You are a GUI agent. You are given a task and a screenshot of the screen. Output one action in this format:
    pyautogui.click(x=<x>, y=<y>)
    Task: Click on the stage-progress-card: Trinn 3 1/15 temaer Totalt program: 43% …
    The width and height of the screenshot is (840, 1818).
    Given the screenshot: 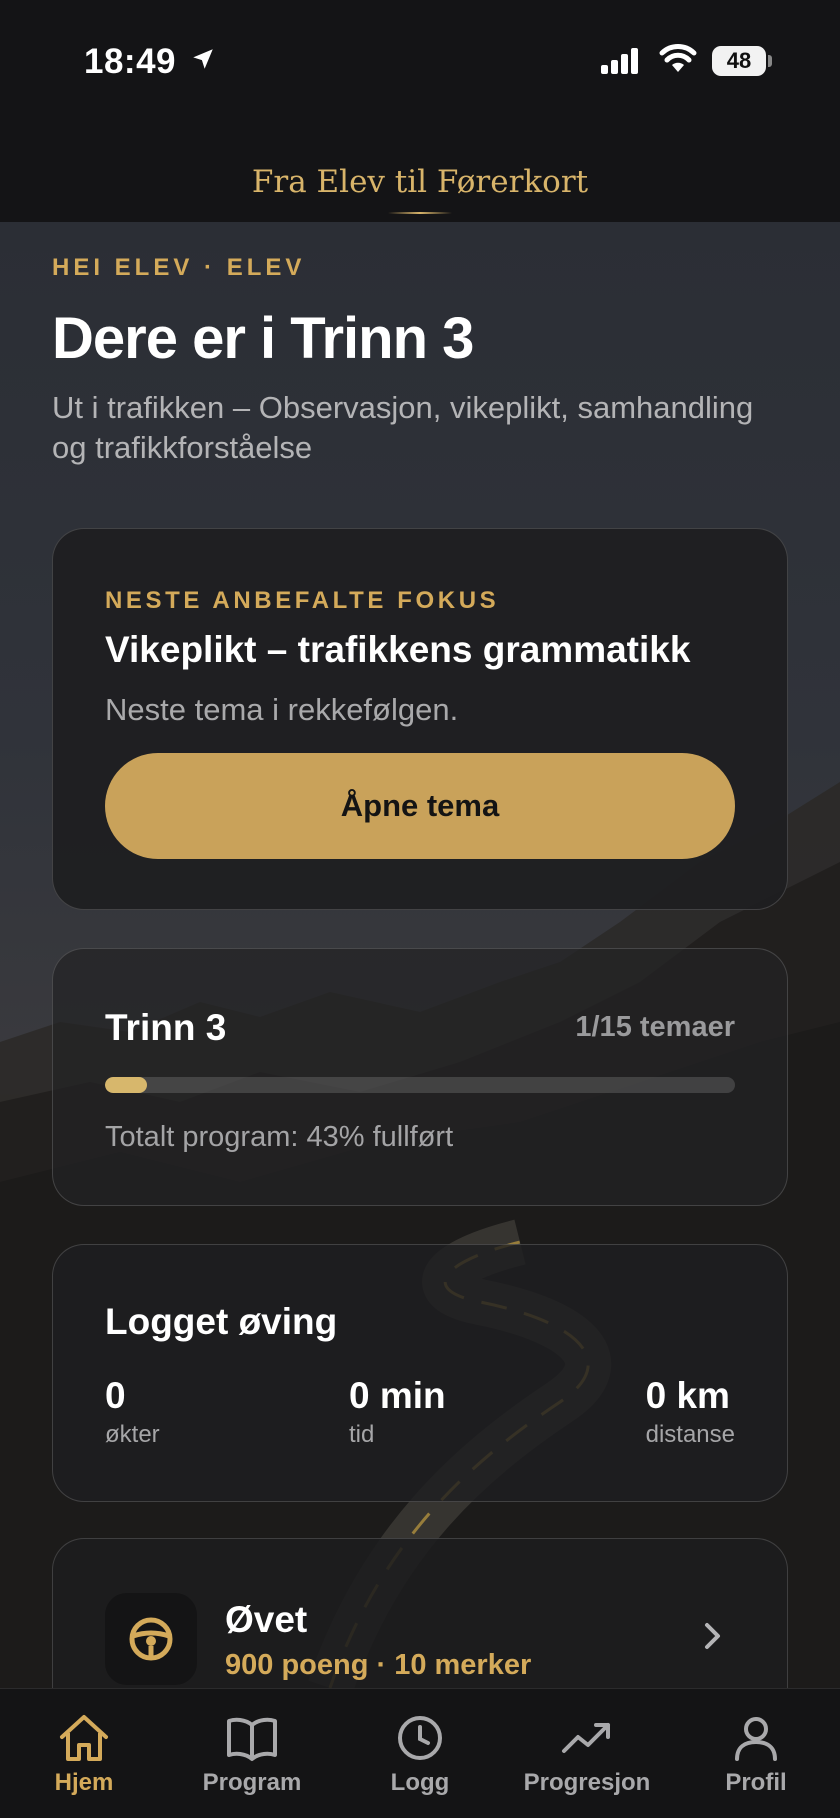 What is the action you would take?
    pyautogui.click(x=420, y=1077)
    